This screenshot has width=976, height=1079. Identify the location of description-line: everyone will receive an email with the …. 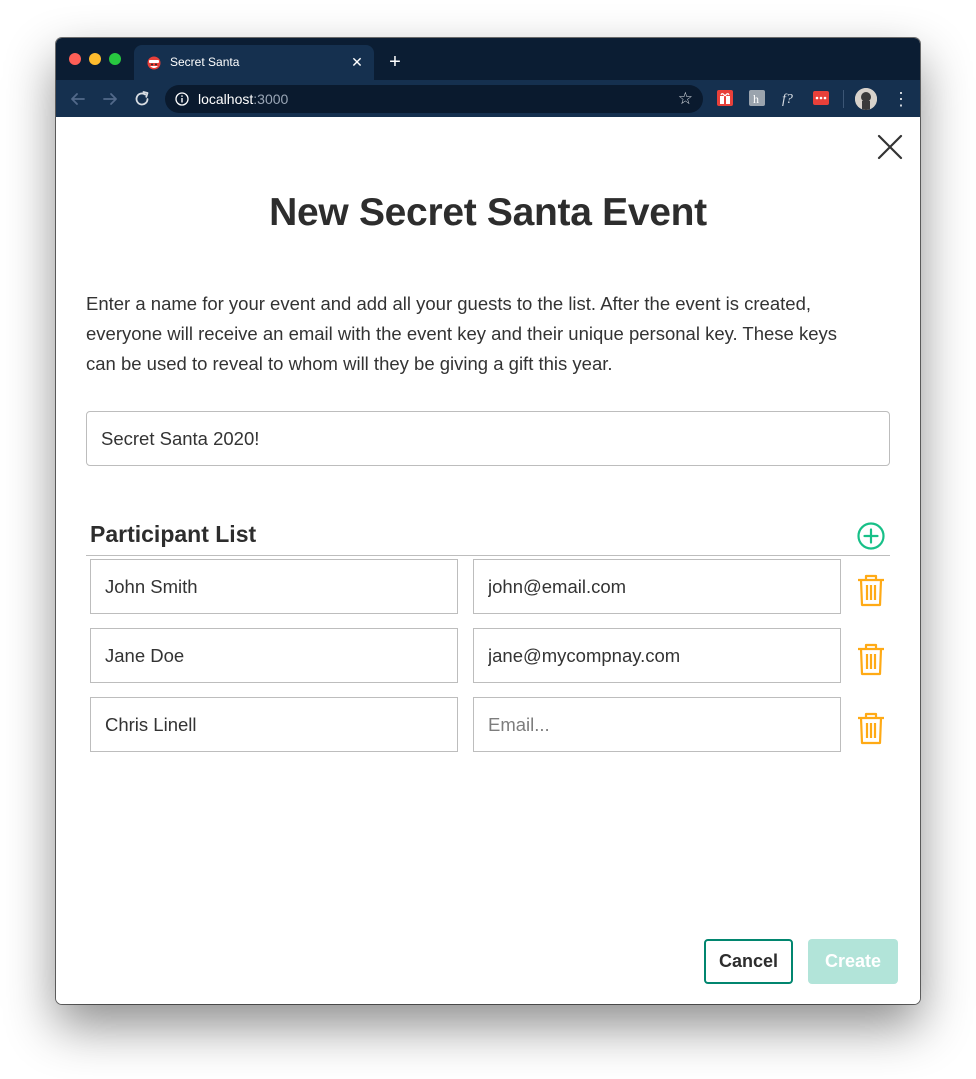
(462, 333).